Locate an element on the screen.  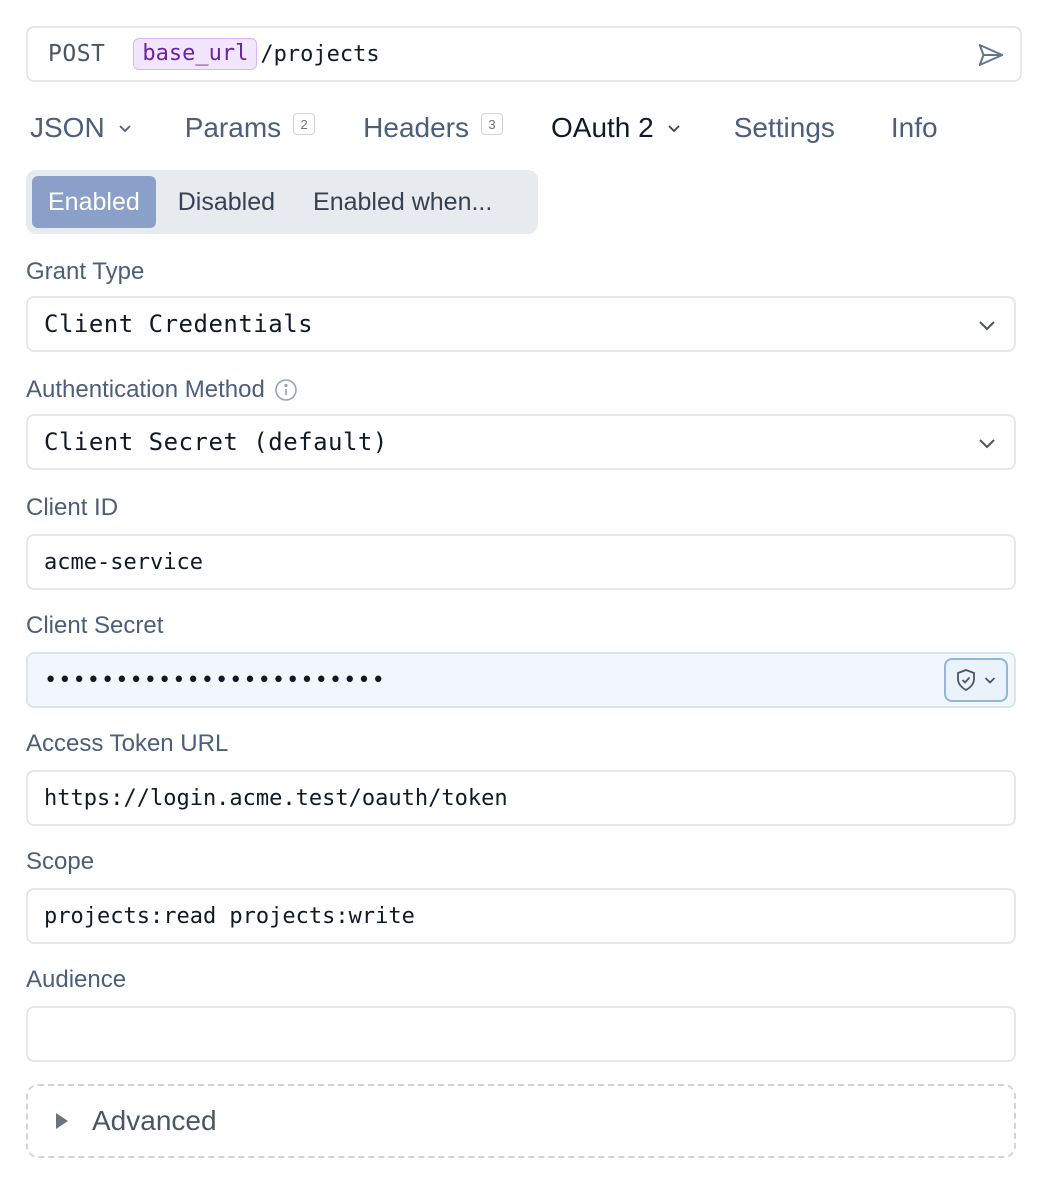
advanced-section-toggle: Advanced is located at coordinates (521, 1121).